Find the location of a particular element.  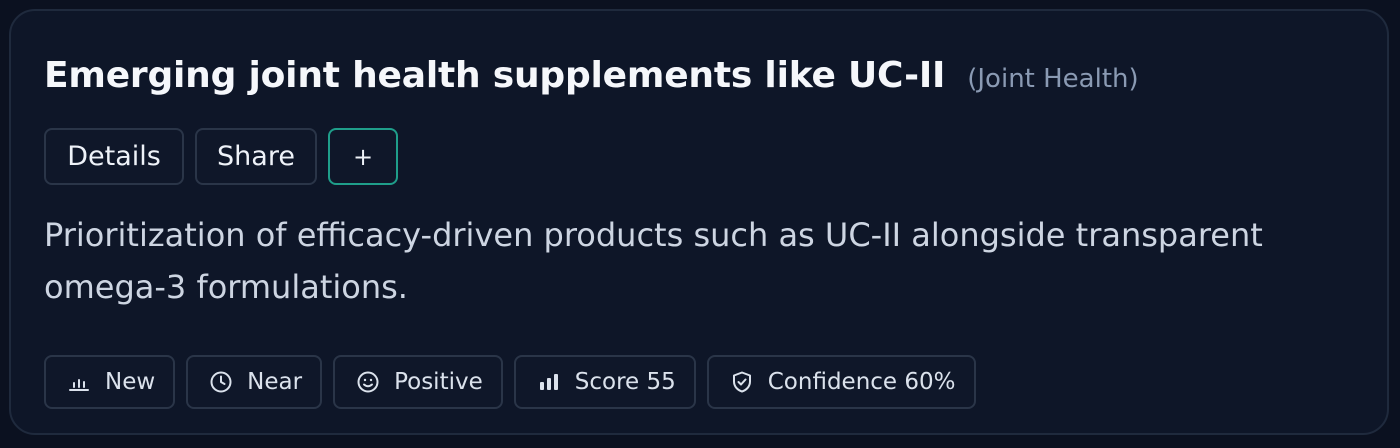

tag-status: New is located at coordinates (110, 382).